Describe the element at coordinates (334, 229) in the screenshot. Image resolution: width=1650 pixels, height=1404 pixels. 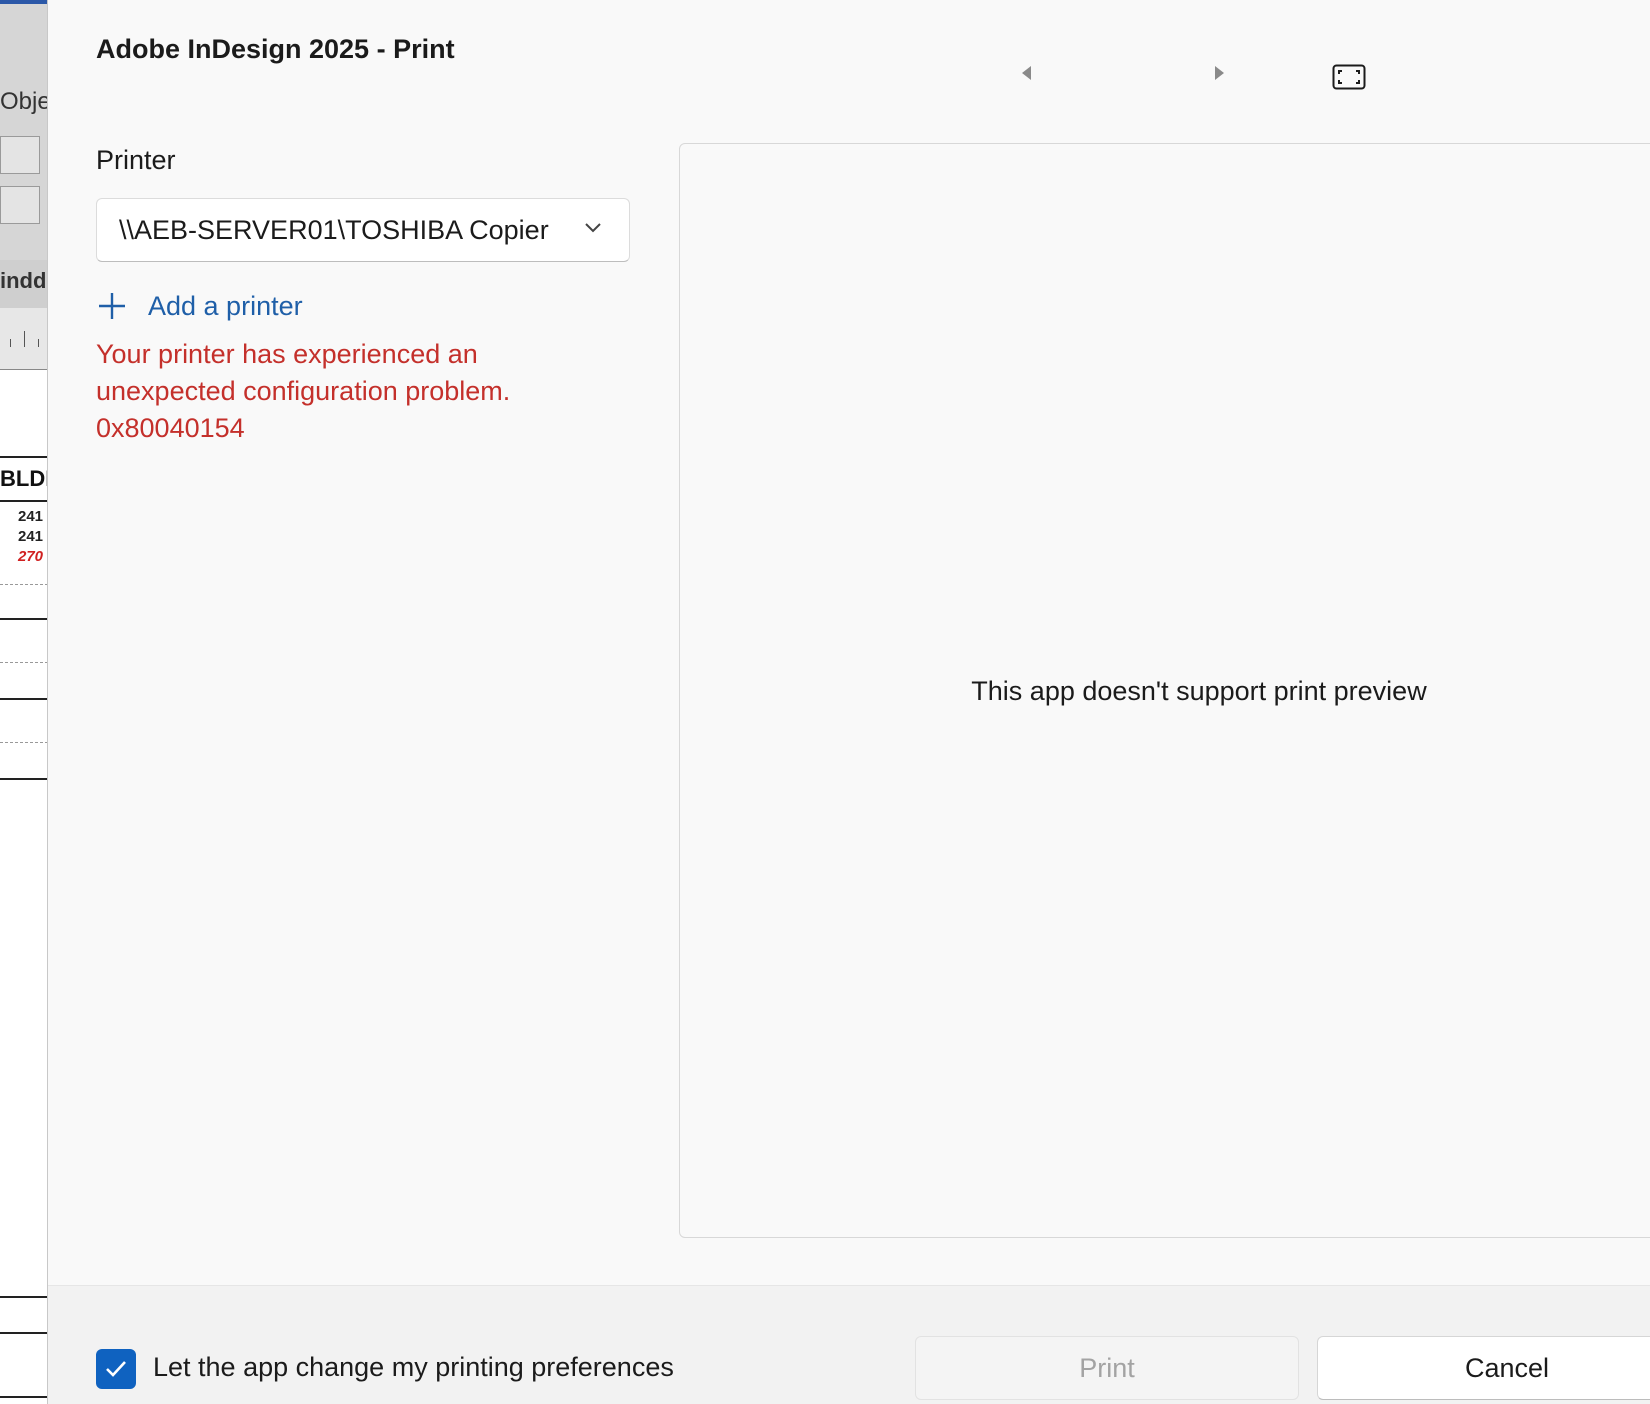
I see `printer-selected-value: \\AEB-SERVER01\TOSHIBA Copier` at that location.